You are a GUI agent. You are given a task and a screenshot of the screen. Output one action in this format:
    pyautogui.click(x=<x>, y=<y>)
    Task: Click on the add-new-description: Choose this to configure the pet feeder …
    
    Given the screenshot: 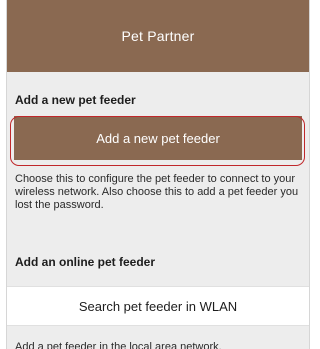 What is the action you would take?
    pyautogui.click(x=157, y=192)
    